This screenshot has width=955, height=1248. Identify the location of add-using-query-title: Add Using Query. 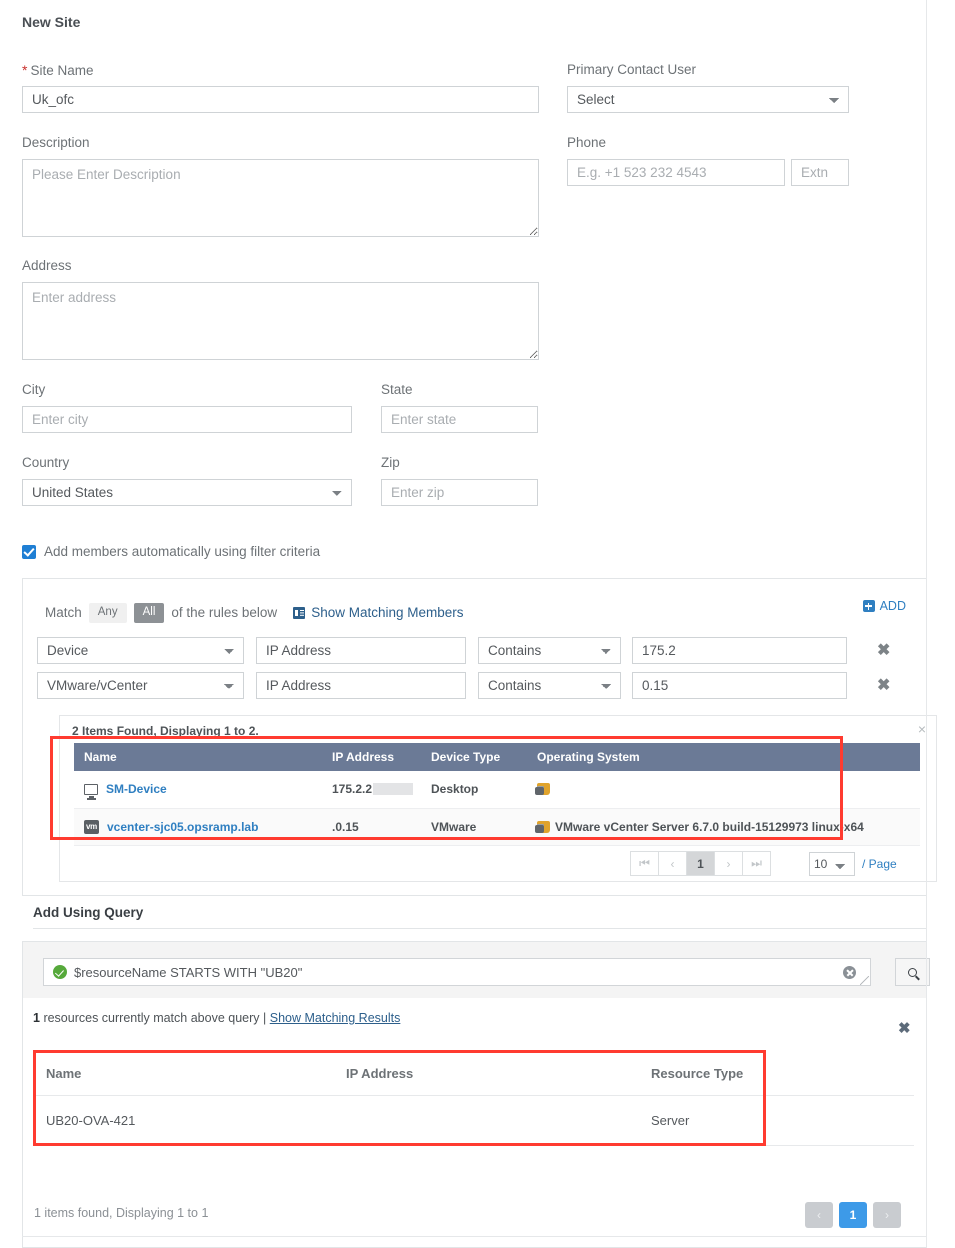
(88, 912).